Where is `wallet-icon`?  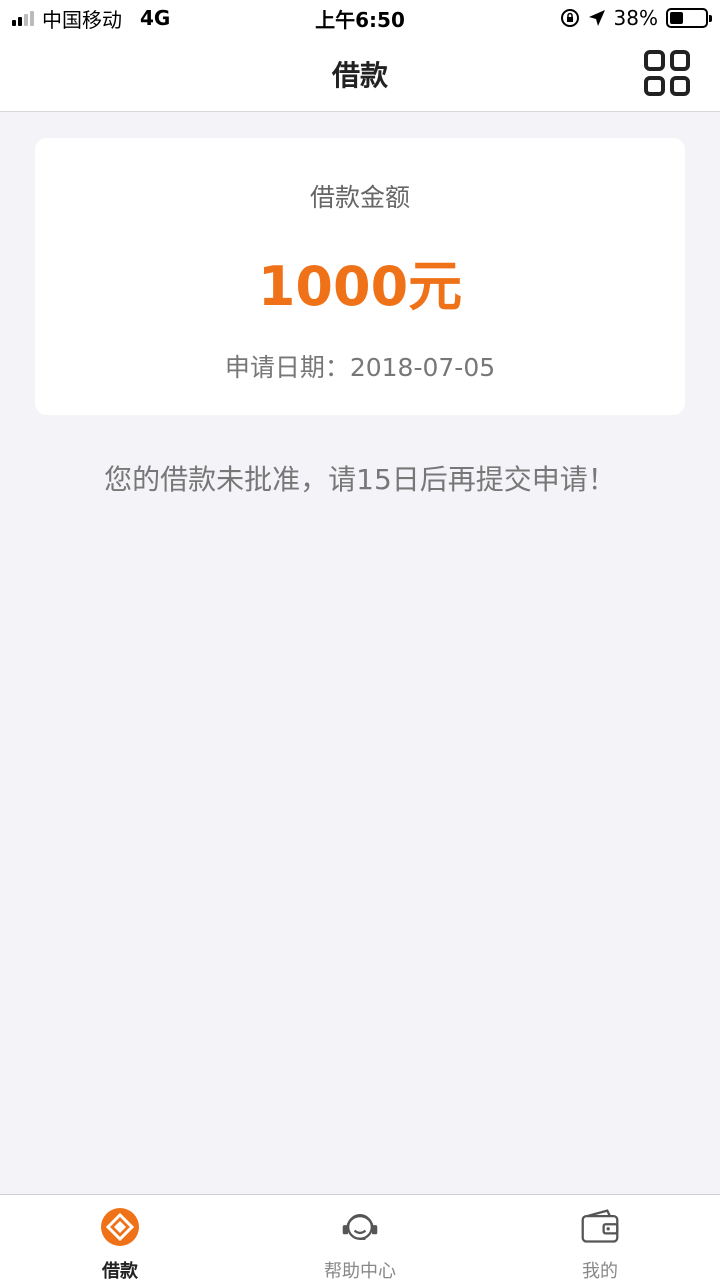 wallet-icon is located at coordinates (600, 1227).